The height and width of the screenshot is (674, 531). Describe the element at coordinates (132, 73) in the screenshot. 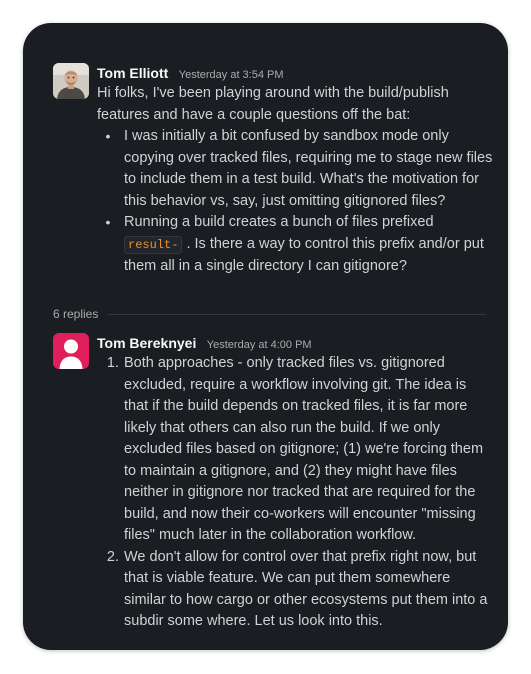

I see `author-name: Tom Elliott` at that location.